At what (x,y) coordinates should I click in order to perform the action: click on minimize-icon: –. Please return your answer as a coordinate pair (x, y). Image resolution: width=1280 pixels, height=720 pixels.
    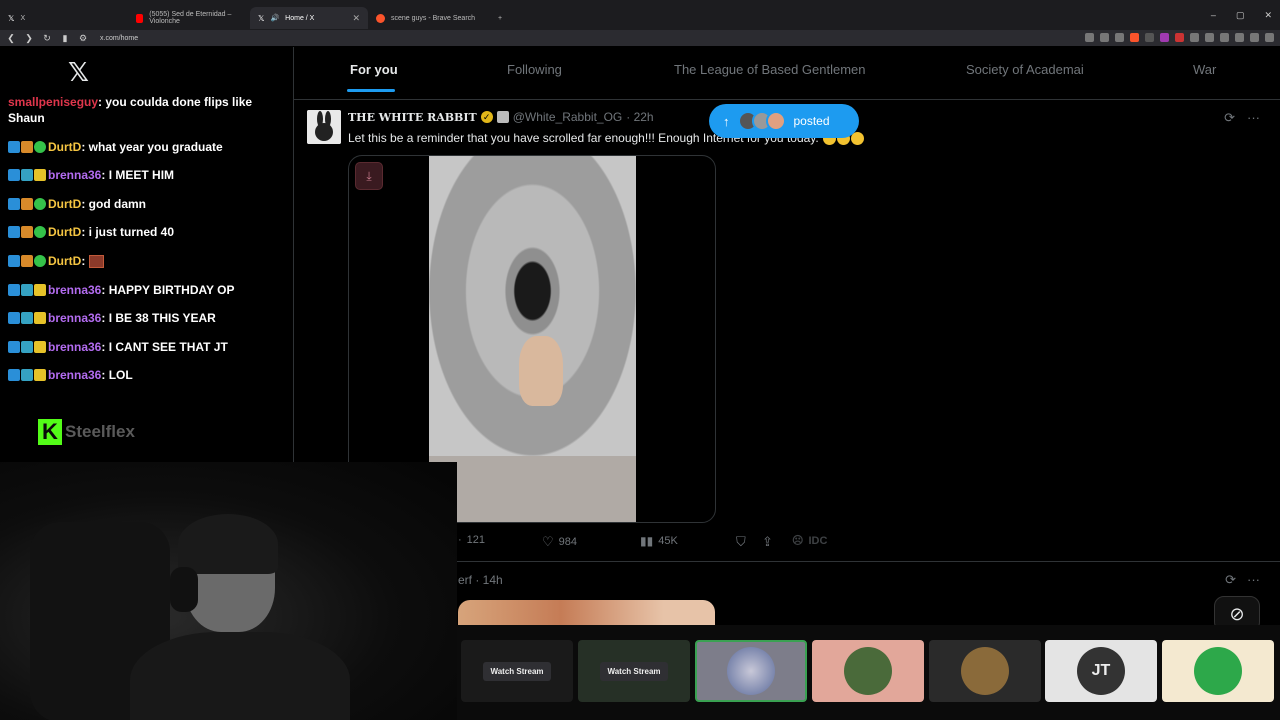
    Looking at the image, I should click on (1213, 15).